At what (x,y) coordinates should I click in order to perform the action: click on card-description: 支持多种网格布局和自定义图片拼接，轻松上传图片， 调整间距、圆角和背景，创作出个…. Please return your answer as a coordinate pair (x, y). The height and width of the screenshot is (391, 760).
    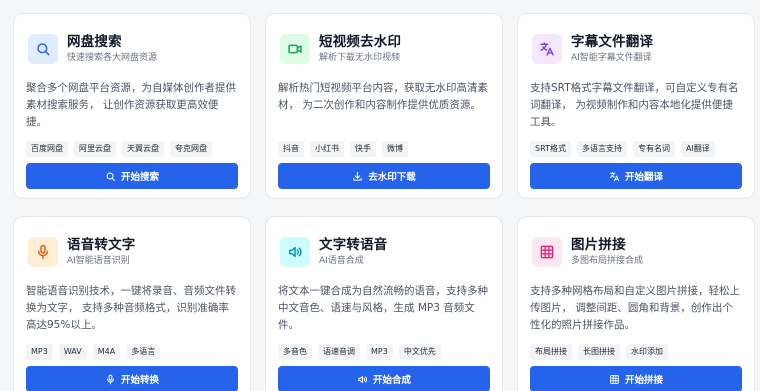
    Looking at the image, I should click on (635, 308).